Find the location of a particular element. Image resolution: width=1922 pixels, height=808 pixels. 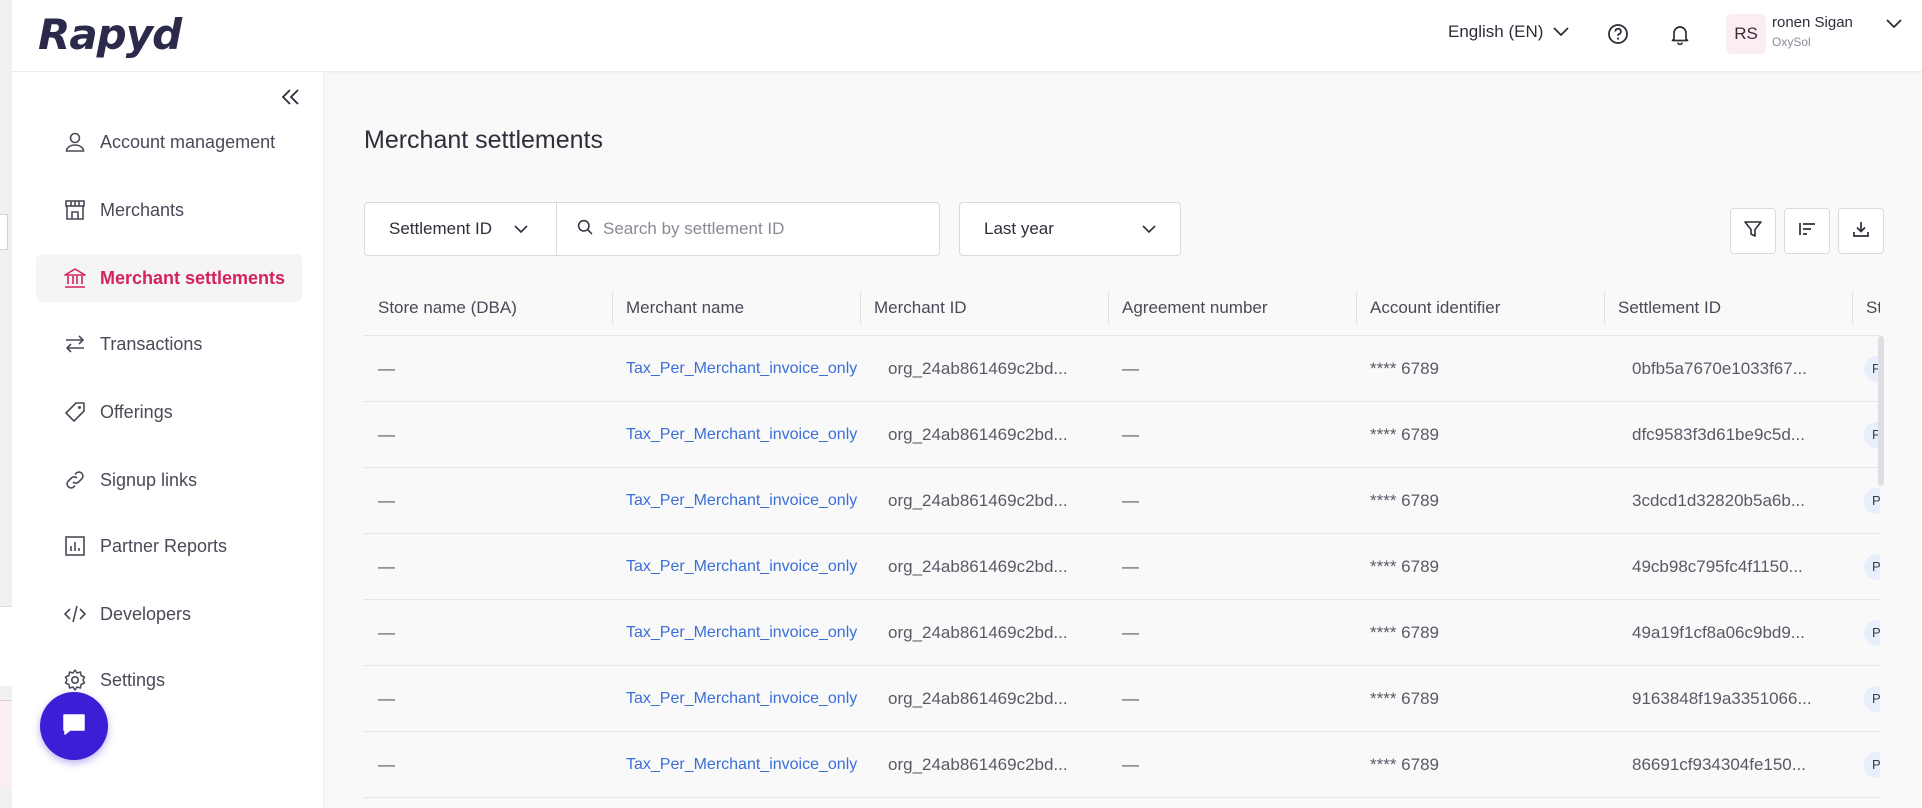

user-org: OxySol is located at coordinates (1791, 42).